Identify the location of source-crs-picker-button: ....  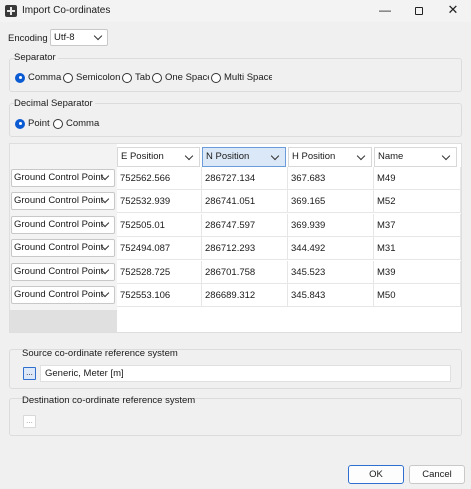
(29, 373).